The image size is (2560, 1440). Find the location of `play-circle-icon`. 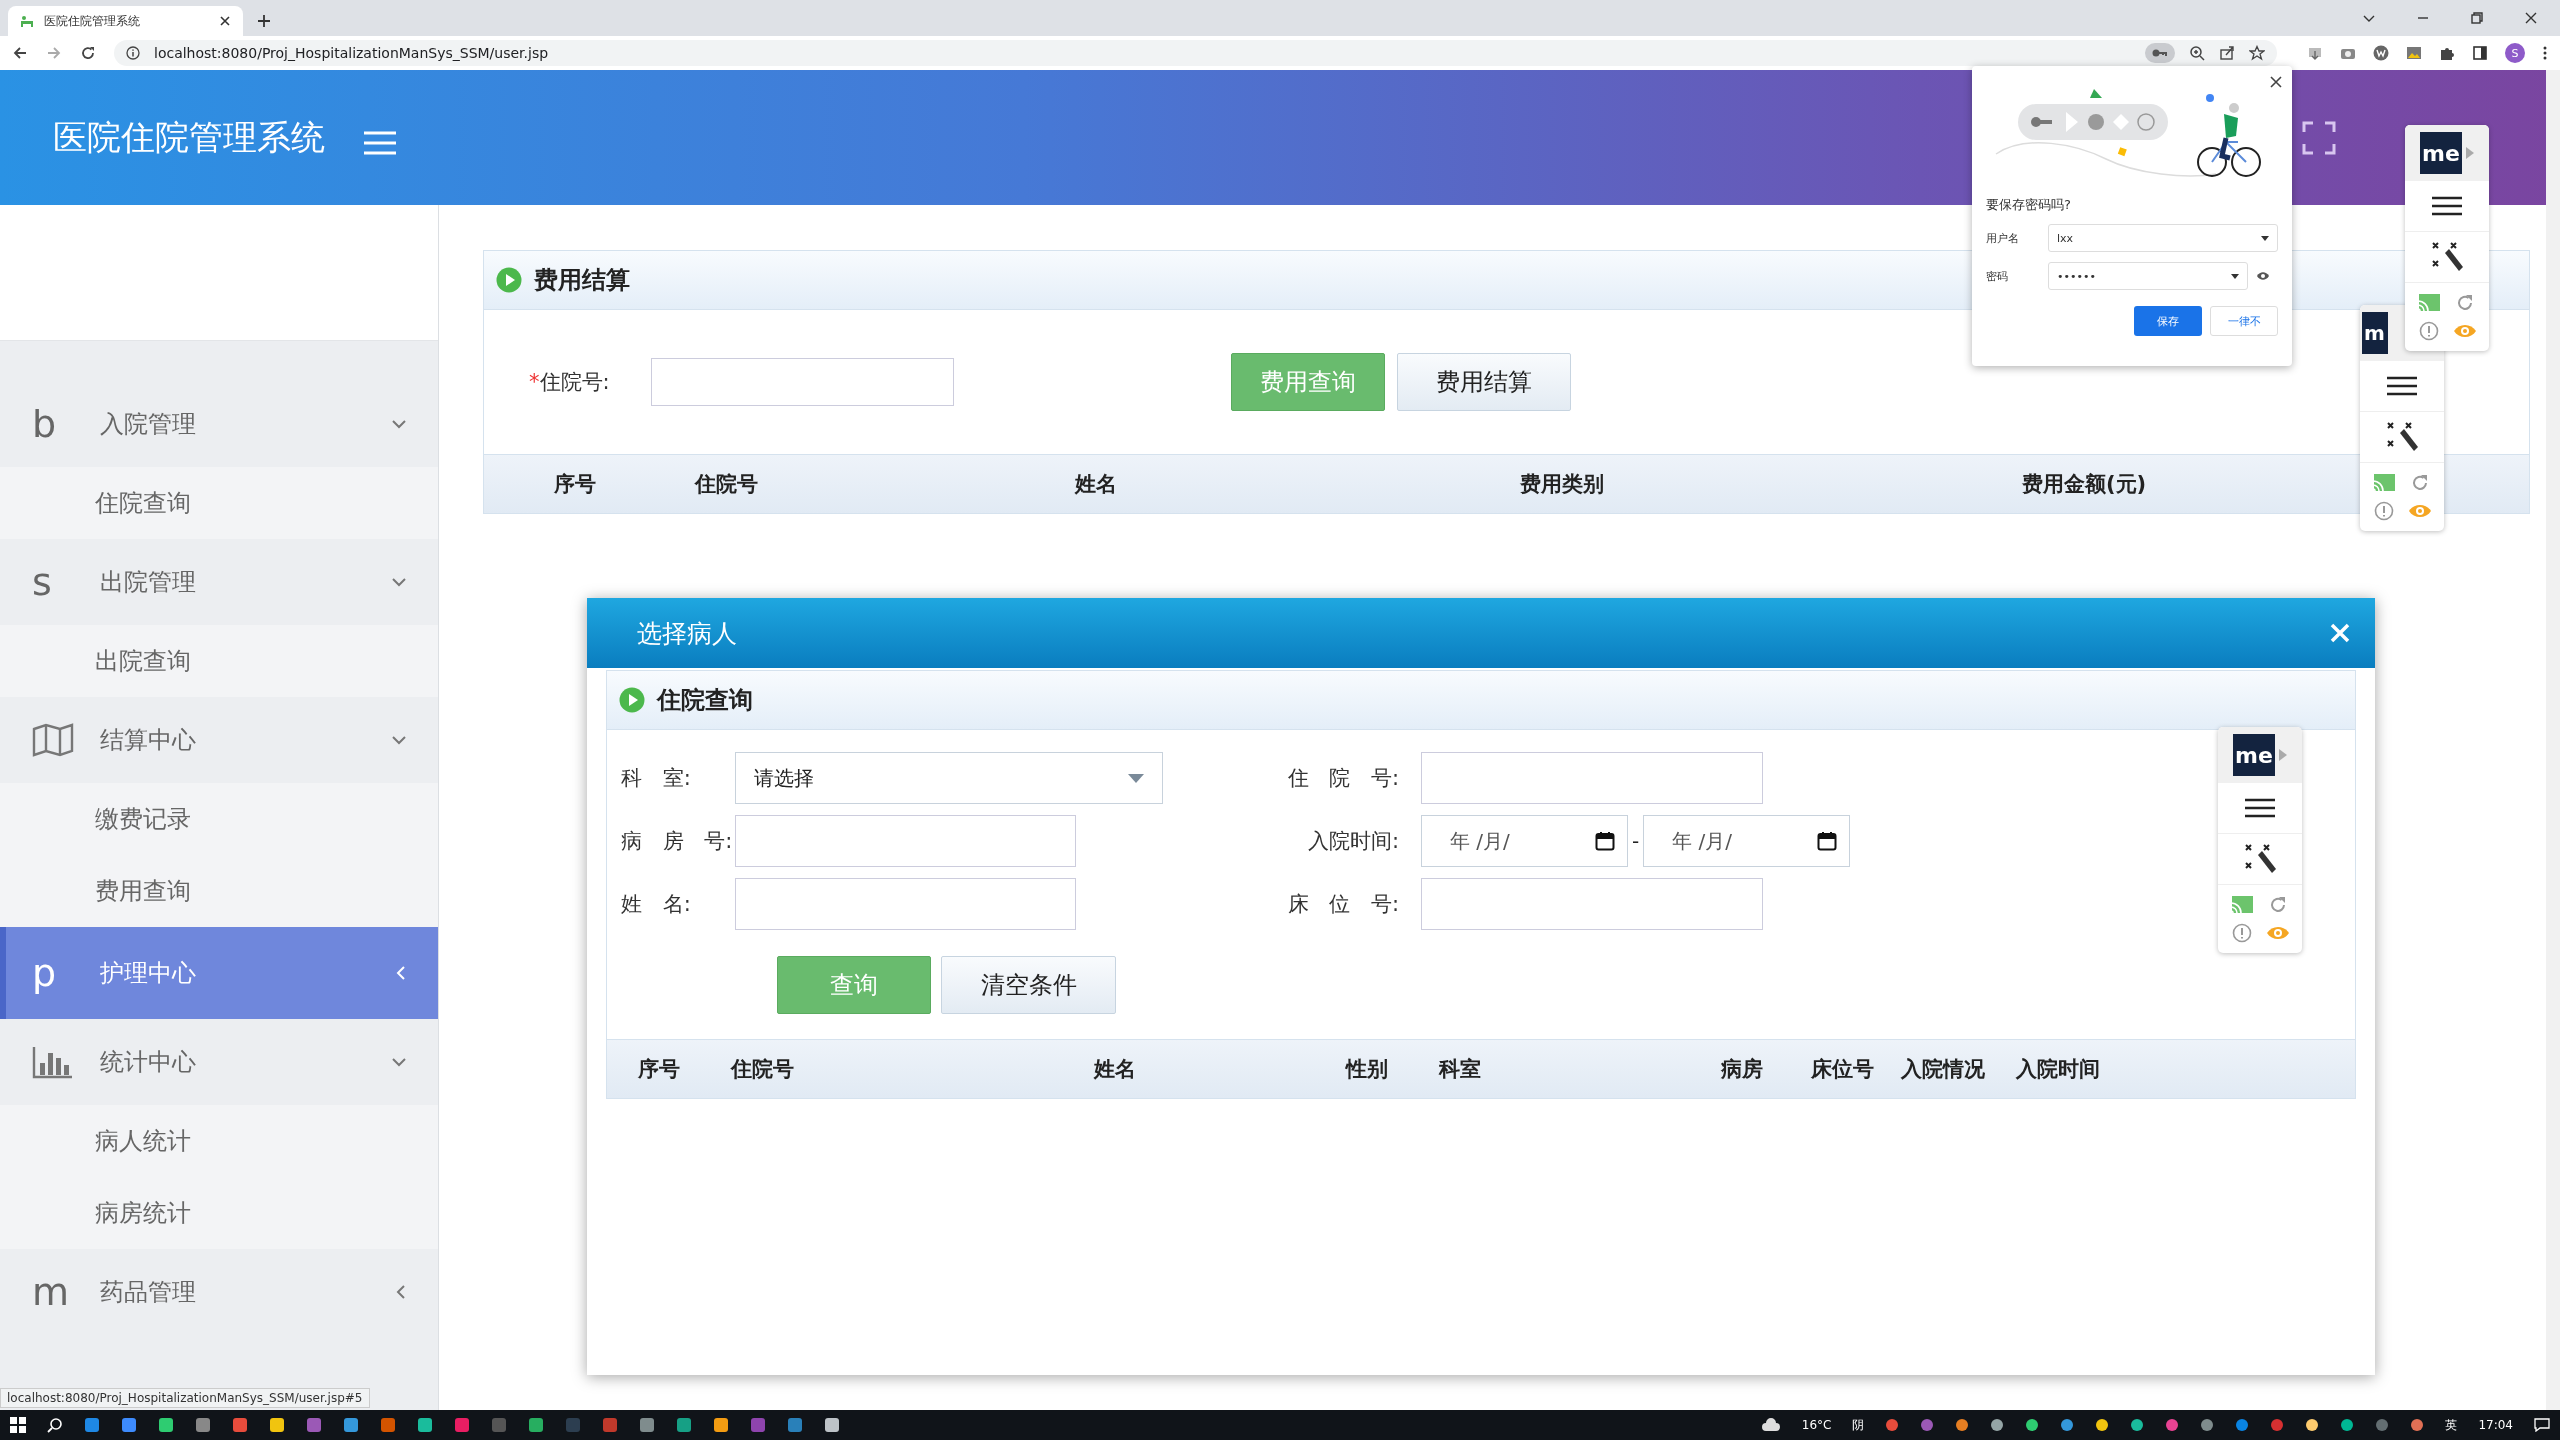

play-circle-icon is located at coordinates (632, 700).